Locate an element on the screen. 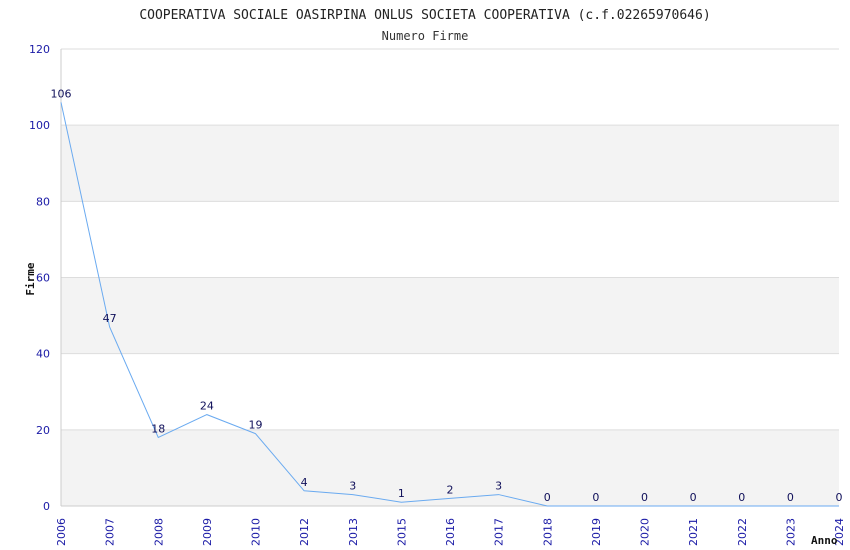 The height and width of the screenshot is (550, 850). x-tick-label: 2020 is located at coordinates (645, 532).